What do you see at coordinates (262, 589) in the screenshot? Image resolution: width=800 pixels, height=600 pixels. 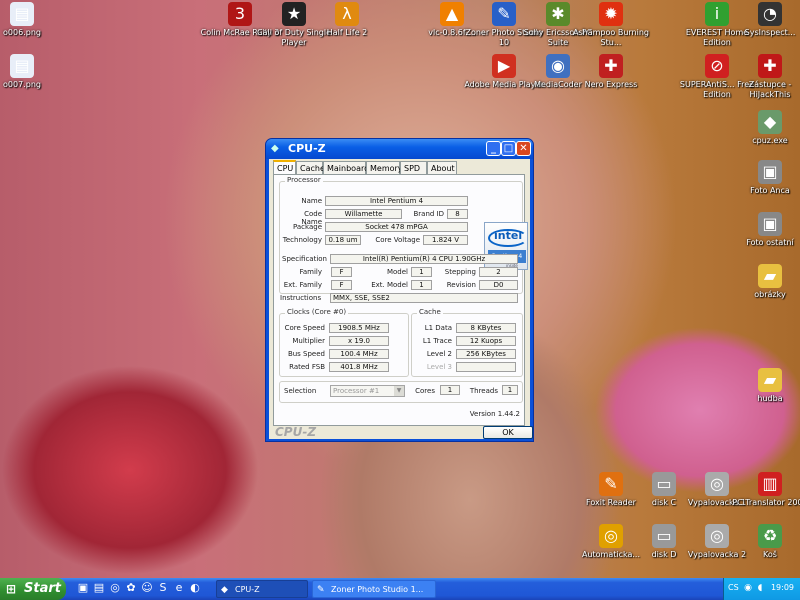 I see `taskbar-item-cpuz: ◆ CPU-Z` at bounding box center [262, 589].